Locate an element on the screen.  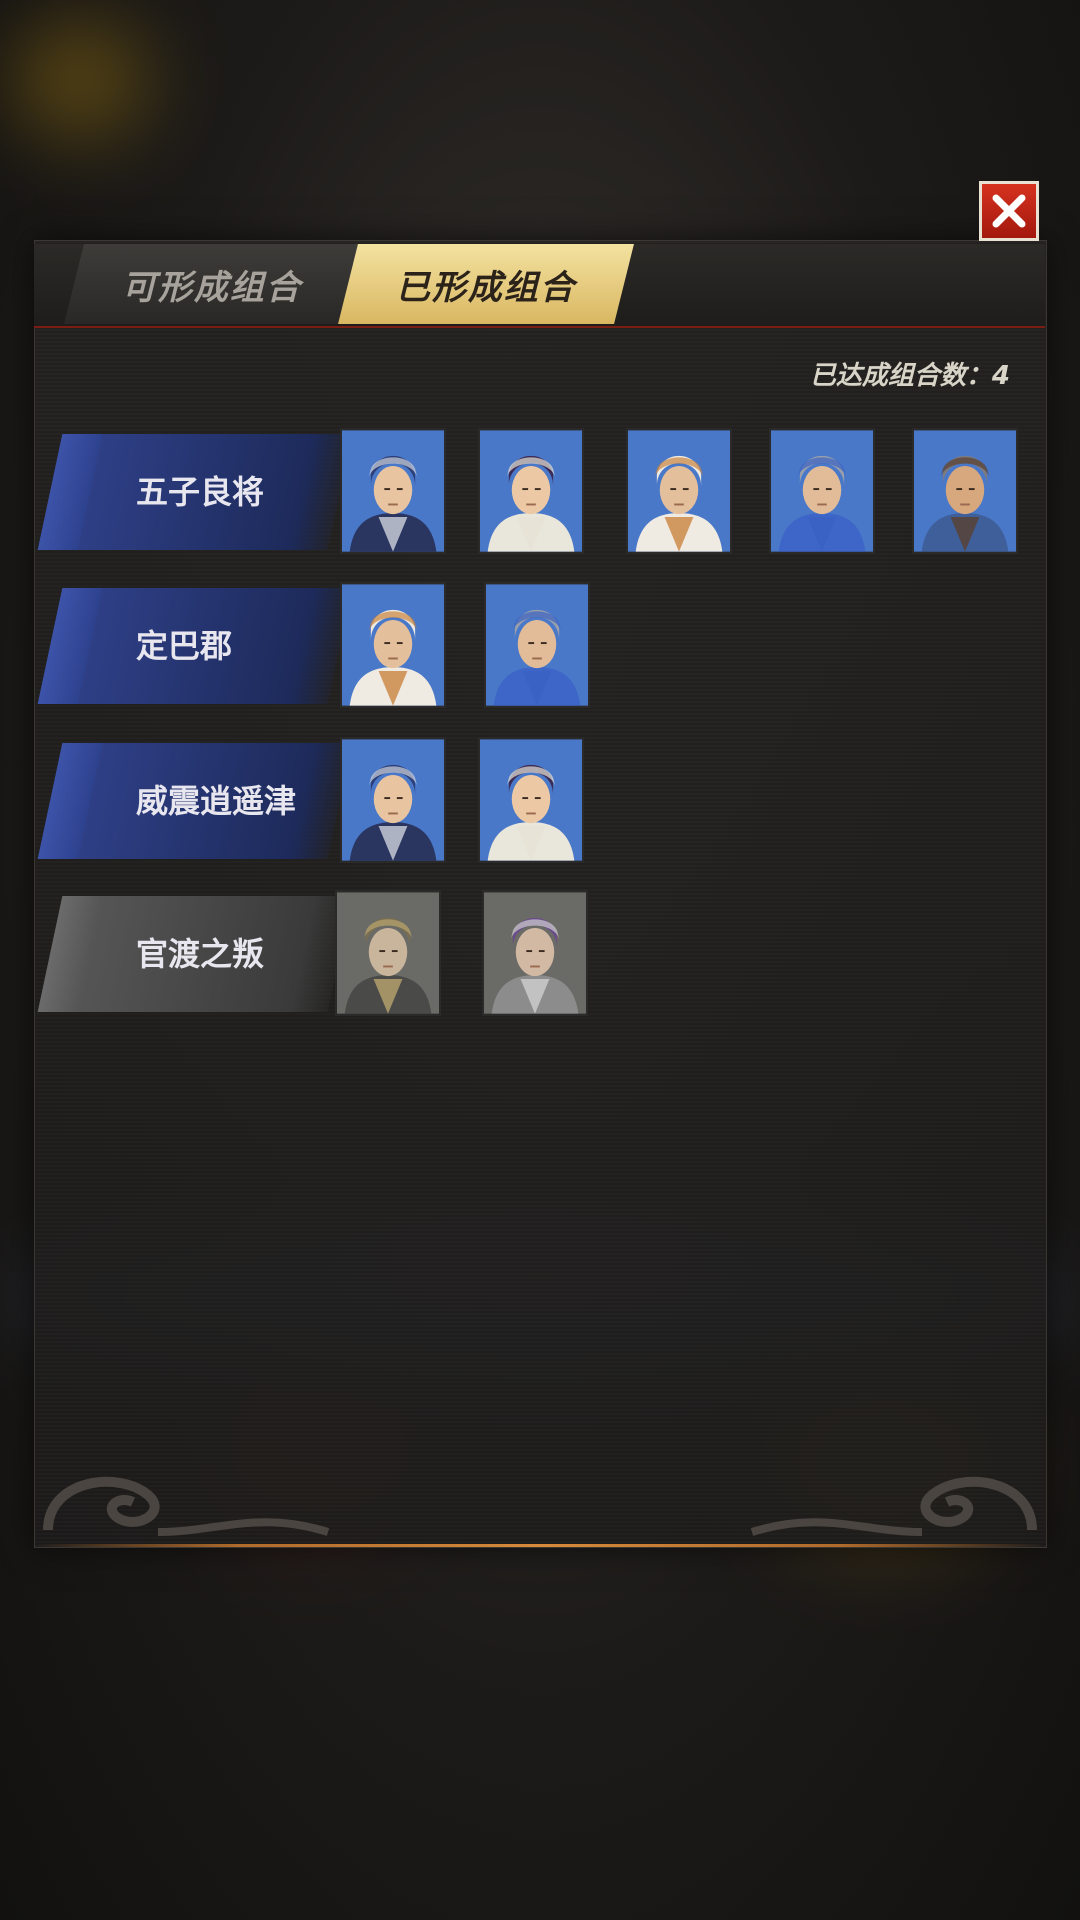
panel-bottom-border is located at coordinates (539, 1545).